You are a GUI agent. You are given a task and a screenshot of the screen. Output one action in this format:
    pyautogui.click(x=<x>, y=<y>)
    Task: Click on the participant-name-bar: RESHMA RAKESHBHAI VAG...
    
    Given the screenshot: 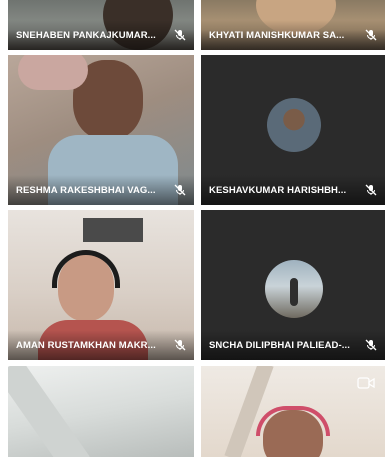 What is the action you would take?
    pyautogui.click(x=101, y=190)
    